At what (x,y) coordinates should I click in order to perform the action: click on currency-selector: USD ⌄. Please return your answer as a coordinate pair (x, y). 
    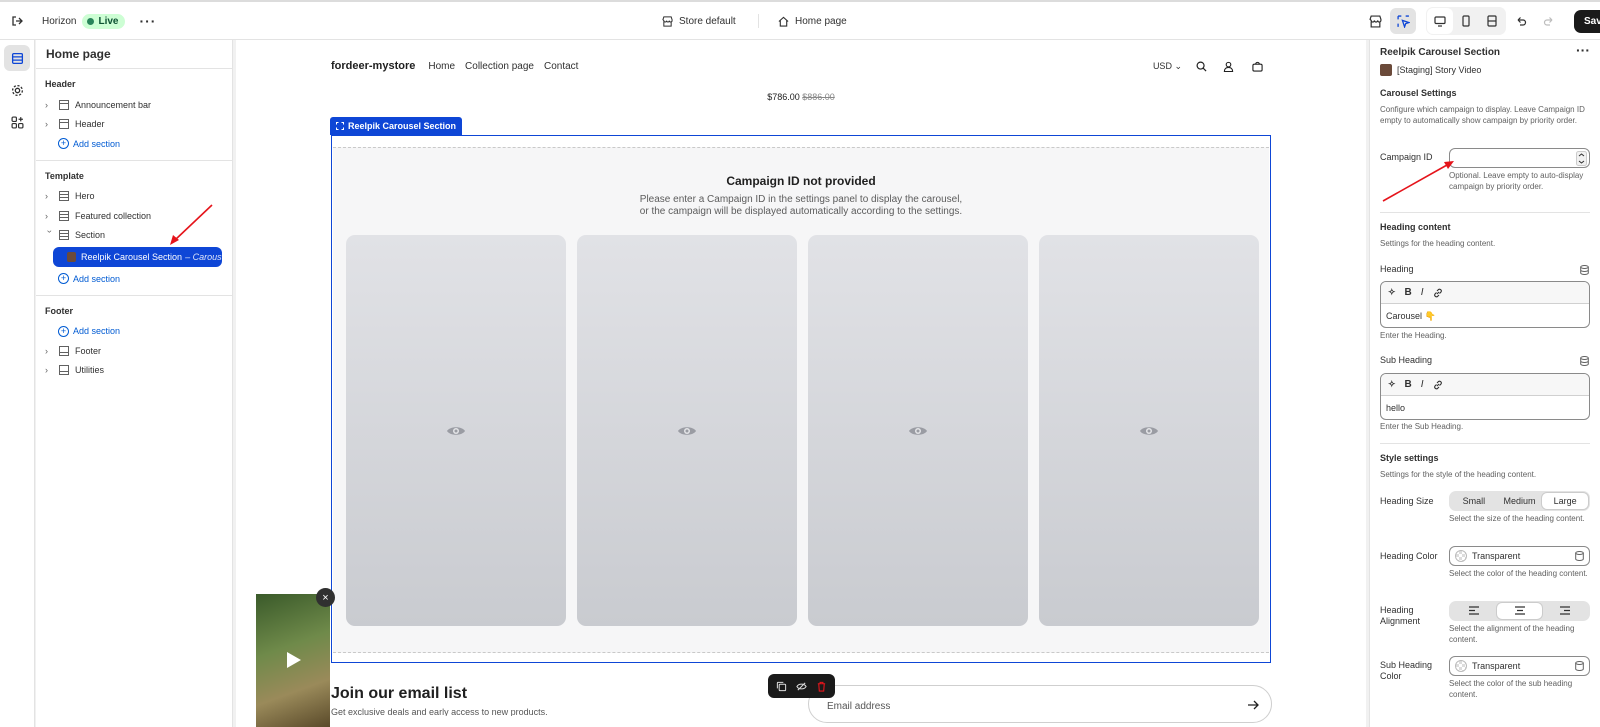
    Looking at the image, I should click on (1167, 66).